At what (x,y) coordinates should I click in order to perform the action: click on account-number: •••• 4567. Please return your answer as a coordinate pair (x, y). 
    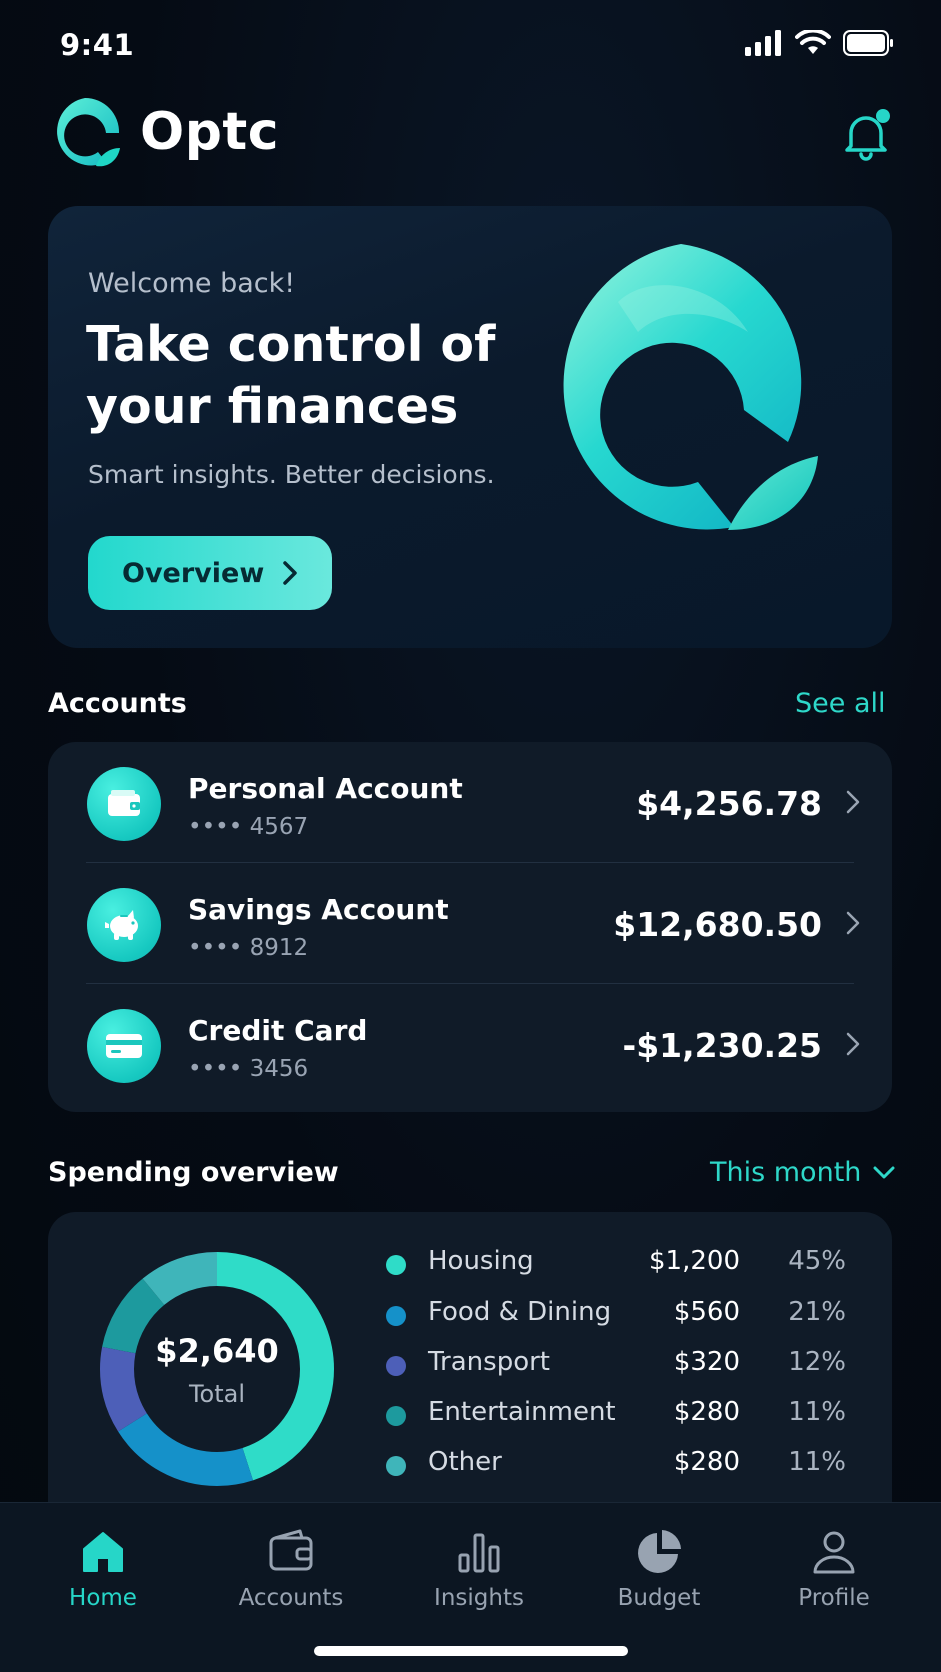
    Looking at the image, I should click on (248, 827).